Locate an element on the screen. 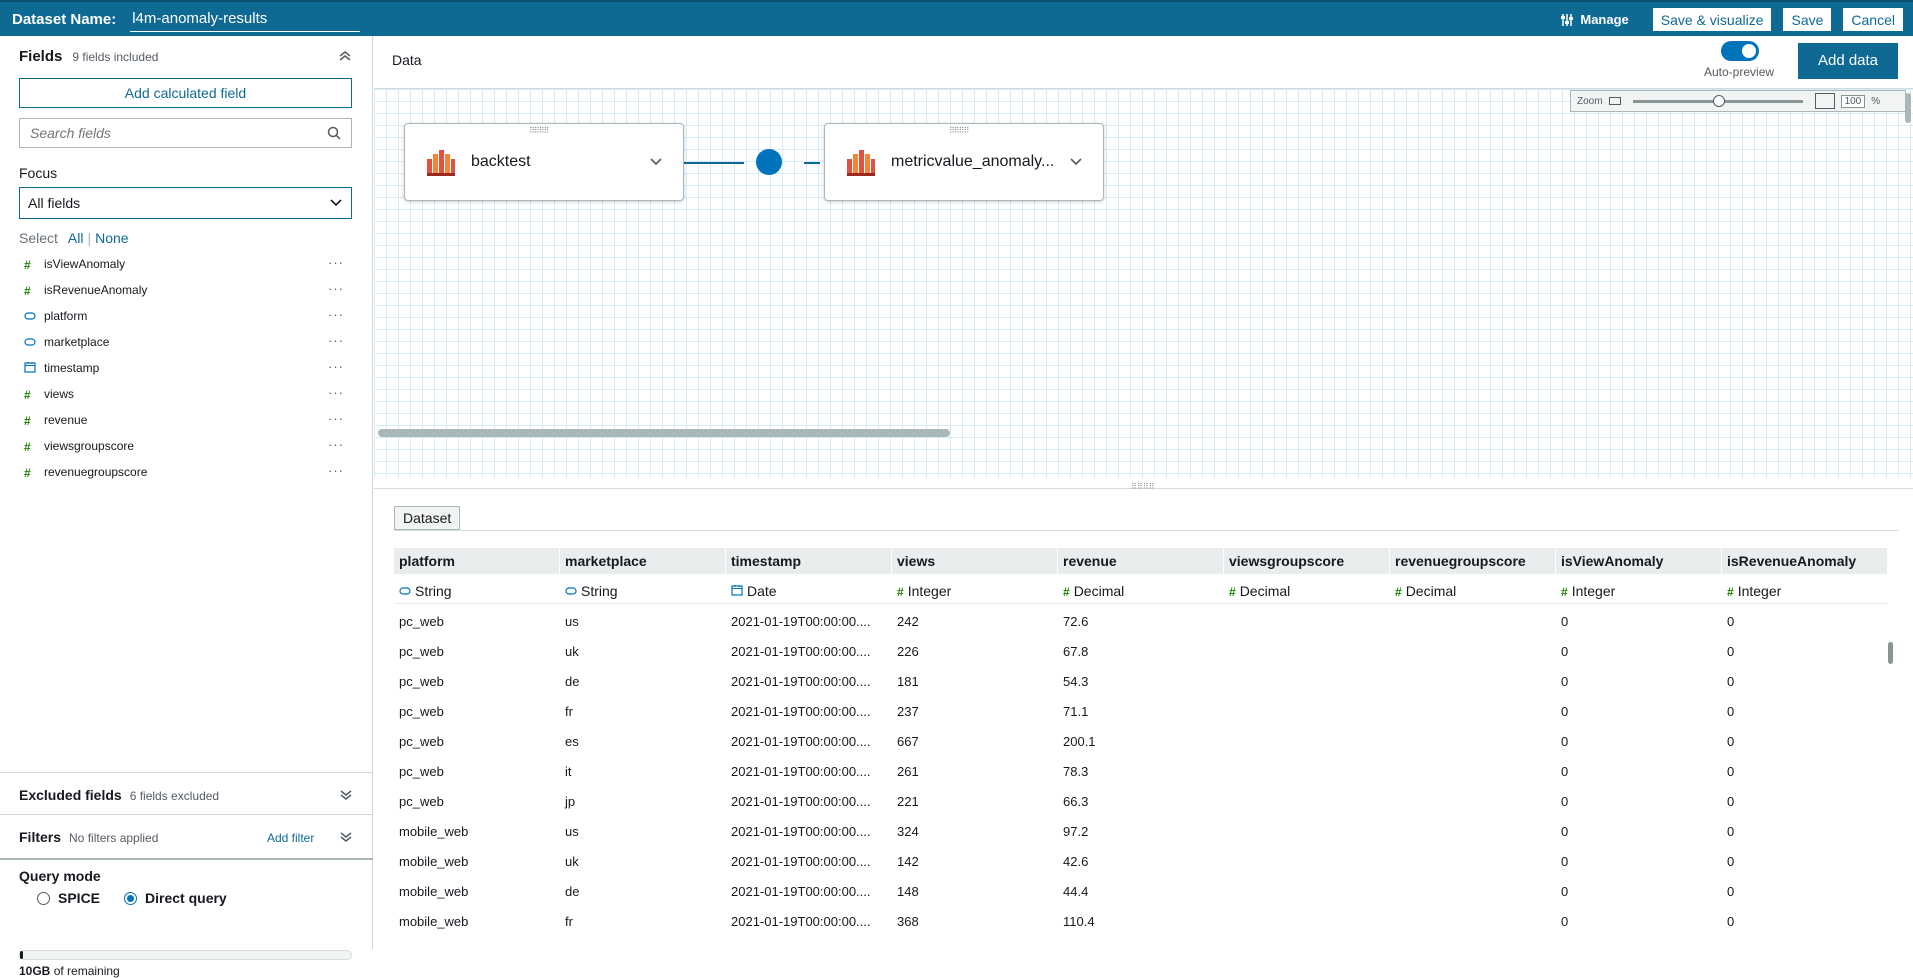 The image size is (1913, 978). table-cell: 42.6 is located at coordinates (1076, 861).